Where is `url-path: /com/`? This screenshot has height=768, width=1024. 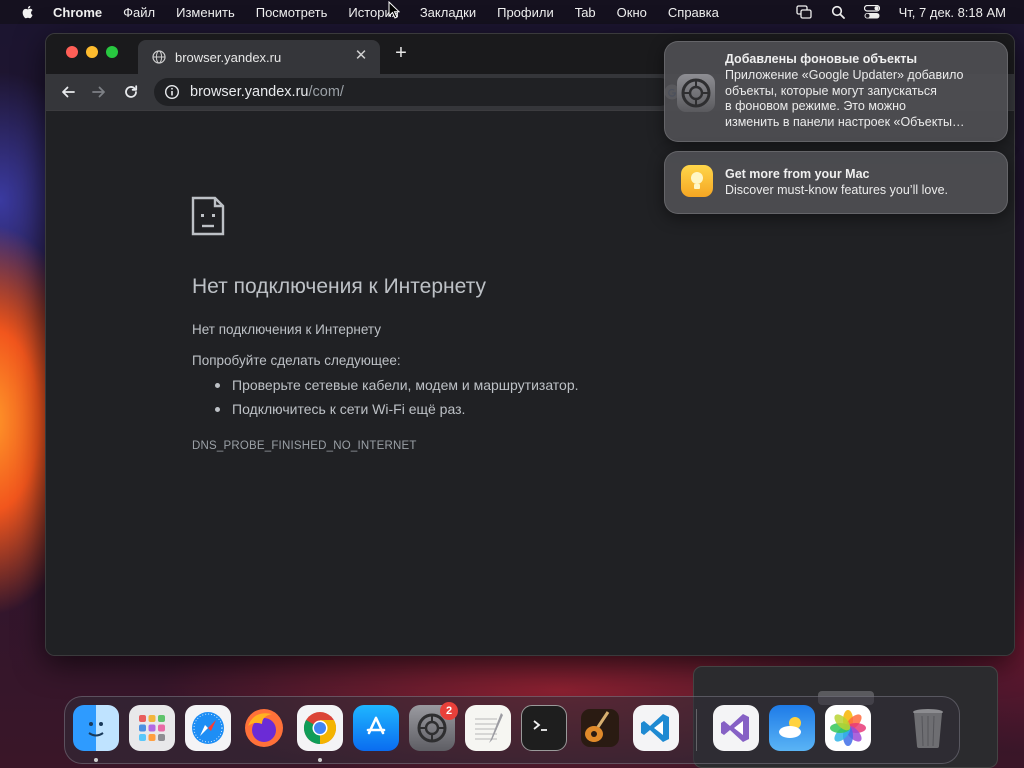 url-path: /com/ is located at coordinates (326, 92).